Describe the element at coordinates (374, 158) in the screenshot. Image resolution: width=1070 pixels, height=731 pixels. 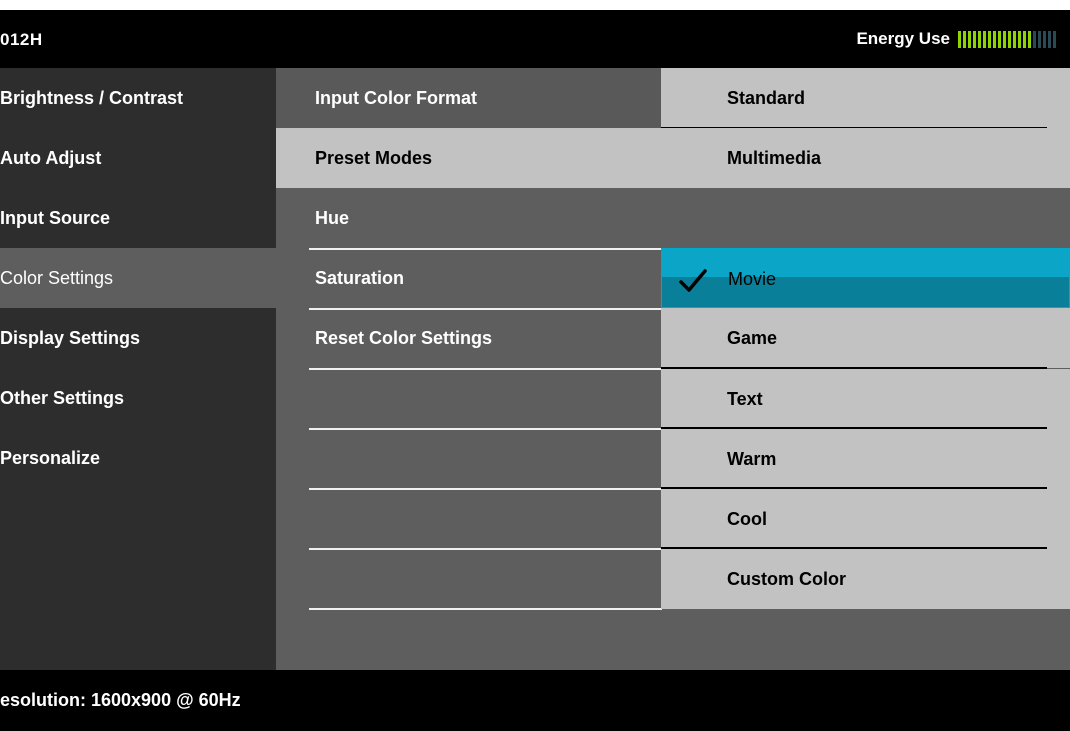
I see `preset-modes-label: Preset Modes` at that location.